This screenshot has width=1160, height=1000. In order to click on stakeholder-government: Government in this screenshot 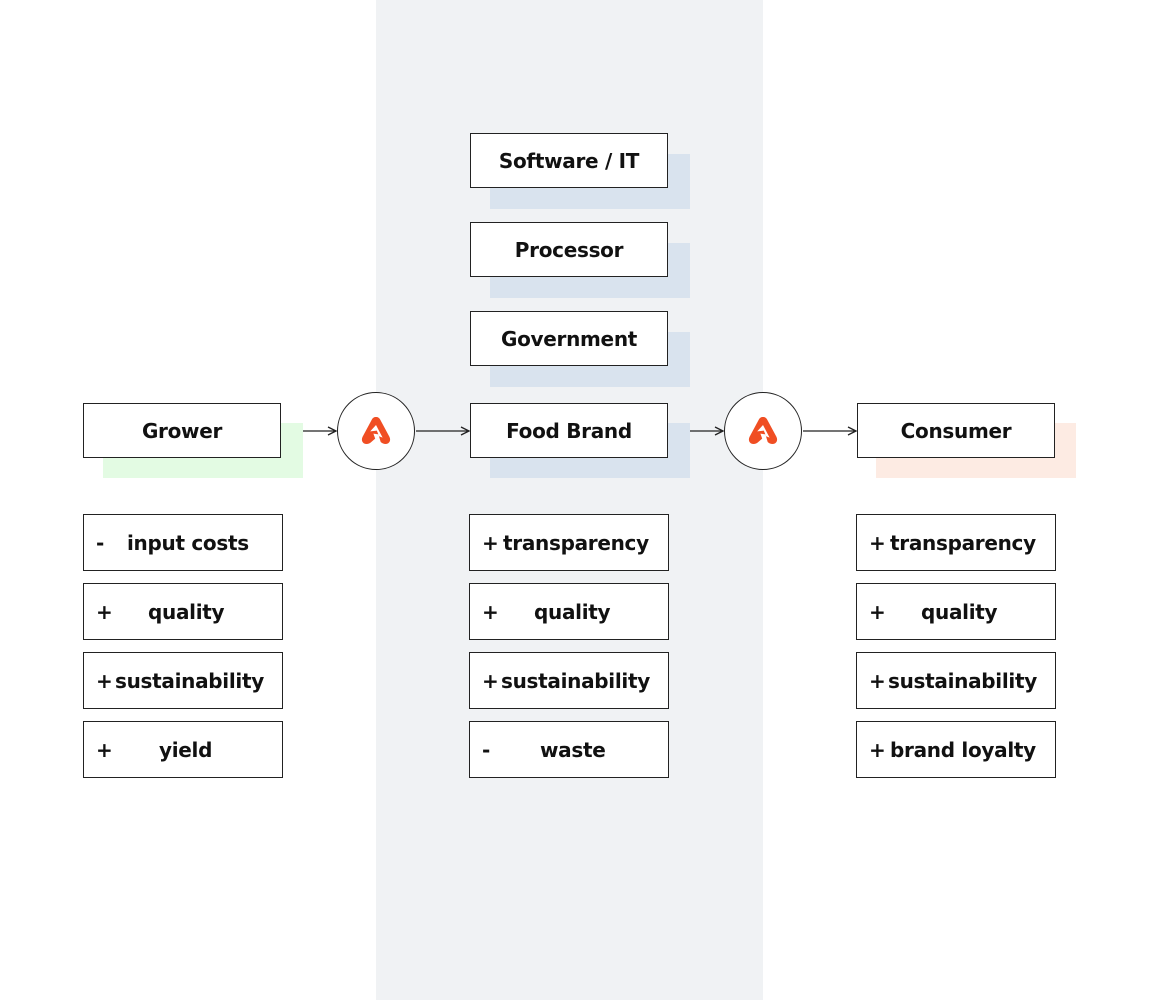, I will do `click(569, 338)`.